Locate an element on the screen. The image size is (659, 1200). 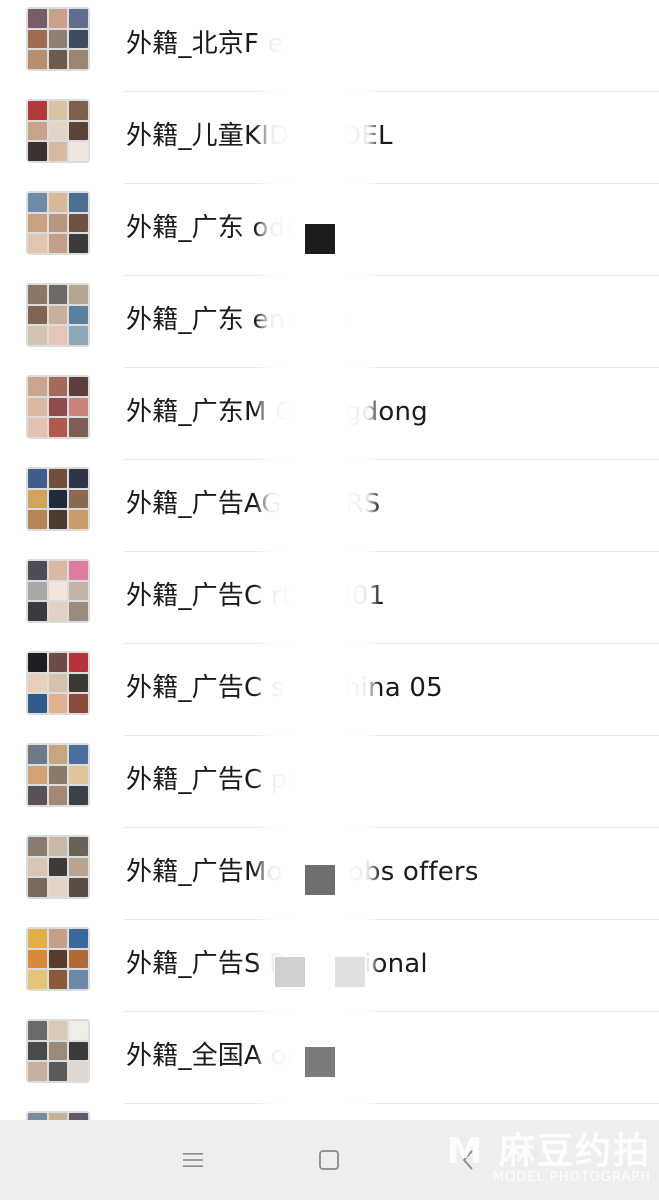
square-home-icon is located at coordinates (329, 1160).